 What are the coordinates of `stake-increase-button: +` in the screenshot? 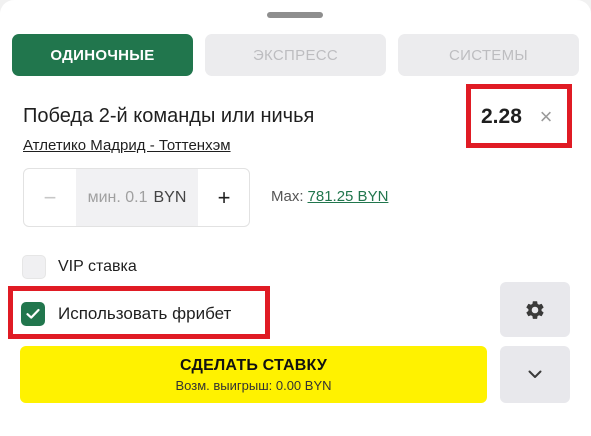 It's located at (223, 197).